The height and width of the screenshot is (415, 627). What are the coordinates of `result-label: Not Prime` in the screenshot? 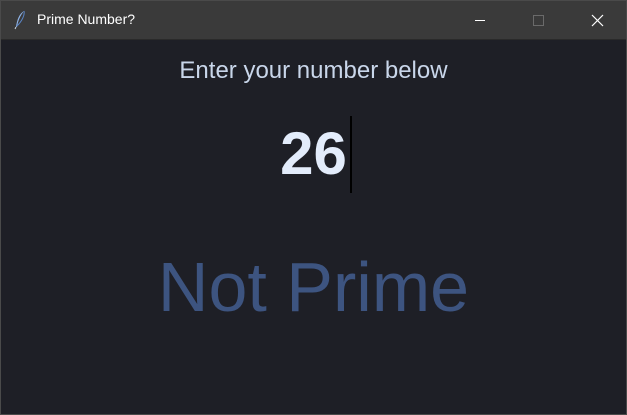 It's located at (313, 287).